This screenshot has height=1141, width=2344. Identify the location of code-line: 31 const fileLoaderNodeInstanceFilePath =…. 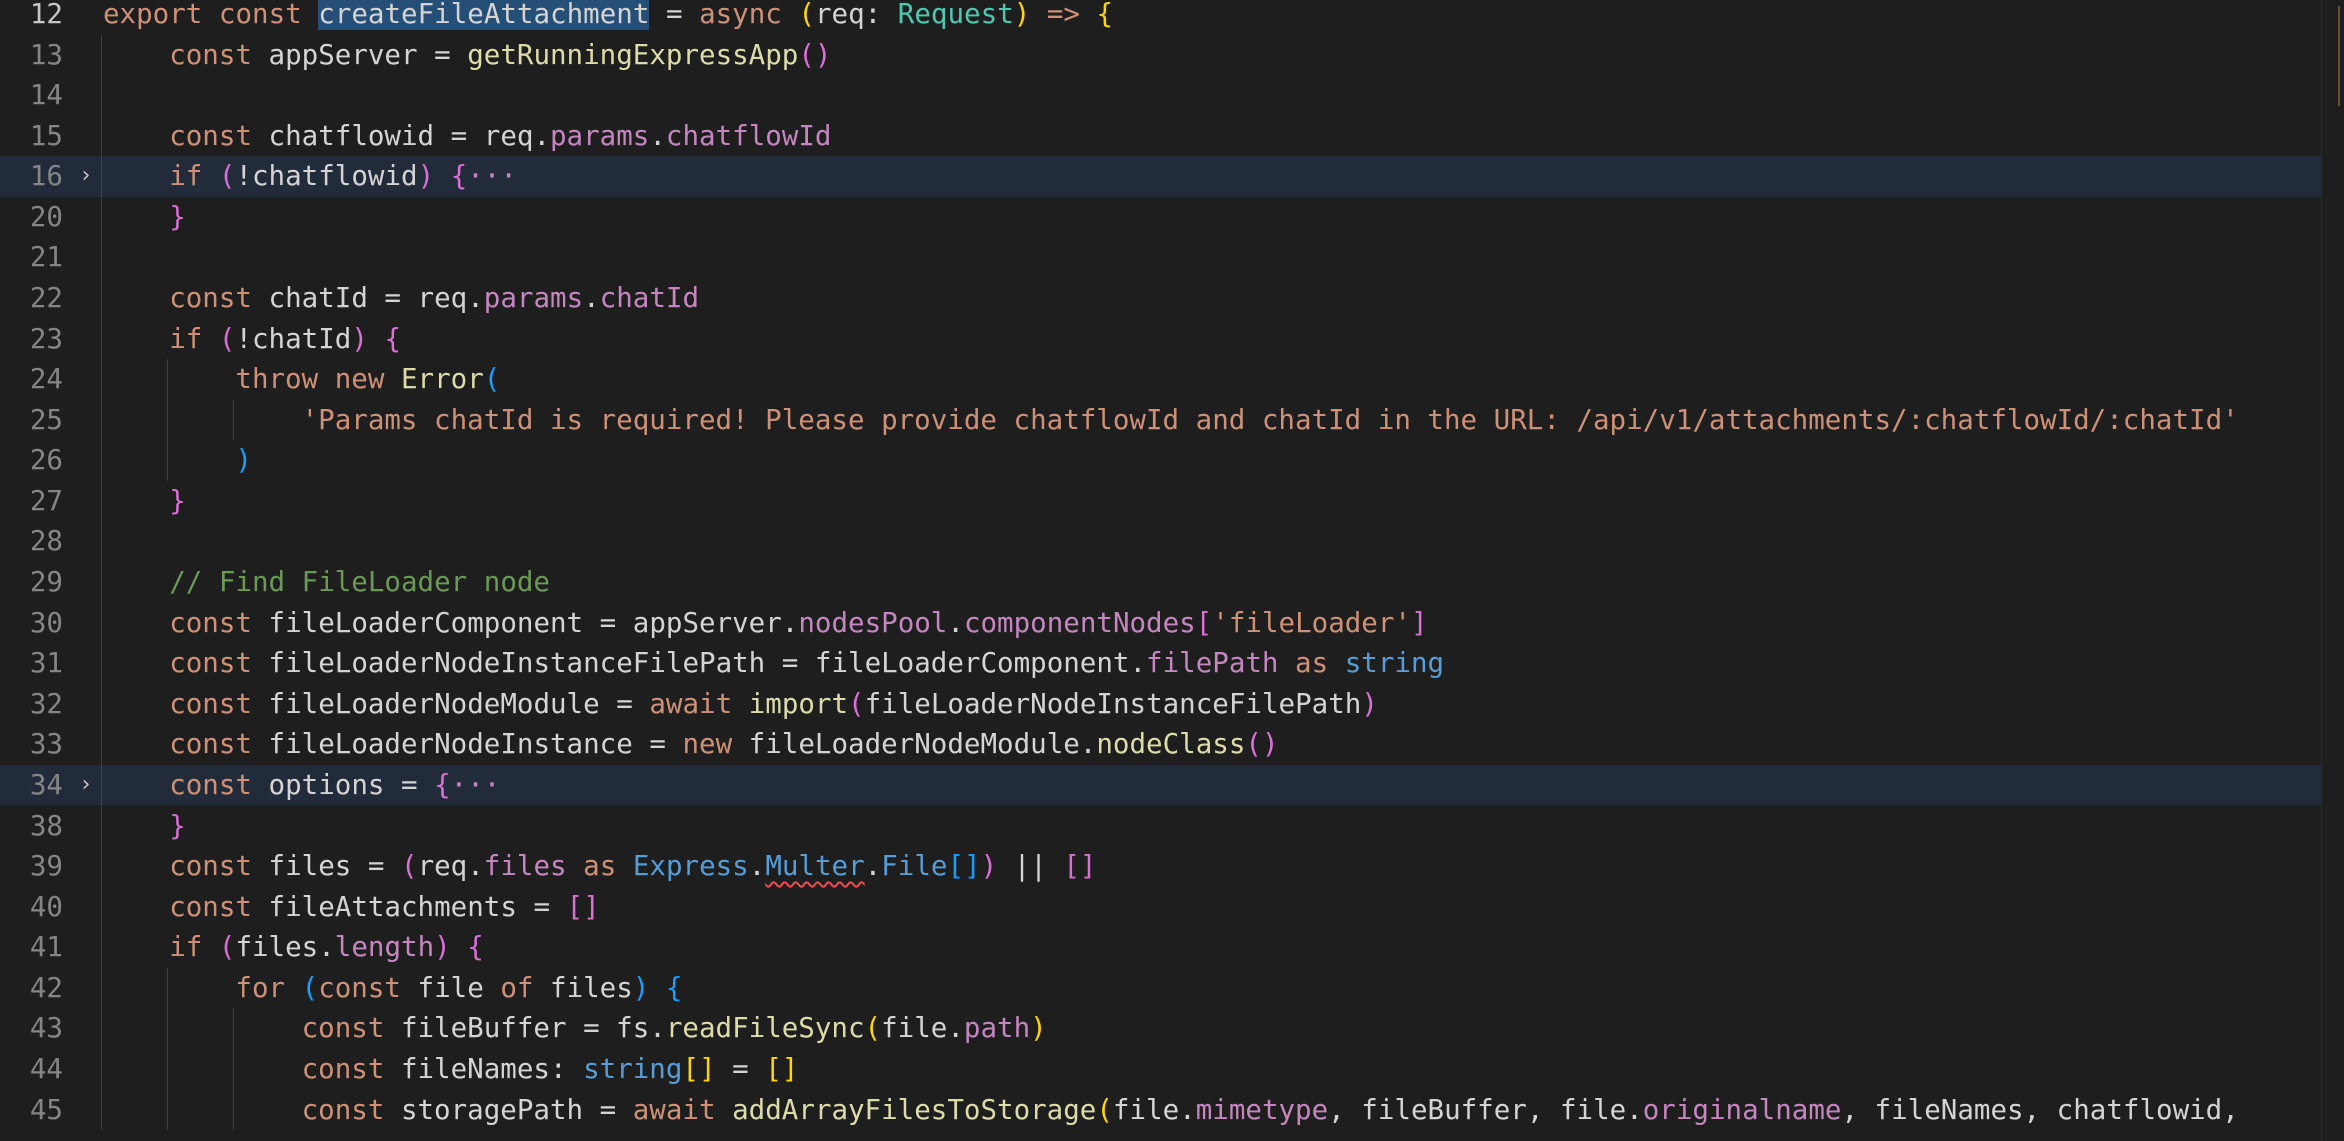
(1161, 663).